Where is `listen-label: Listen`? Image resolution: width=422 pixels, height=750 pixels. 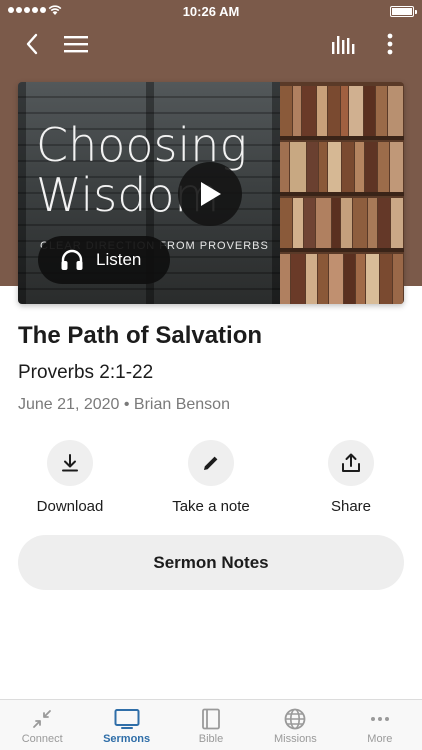
listen-label: Listen is located at coordinates (119, 259).